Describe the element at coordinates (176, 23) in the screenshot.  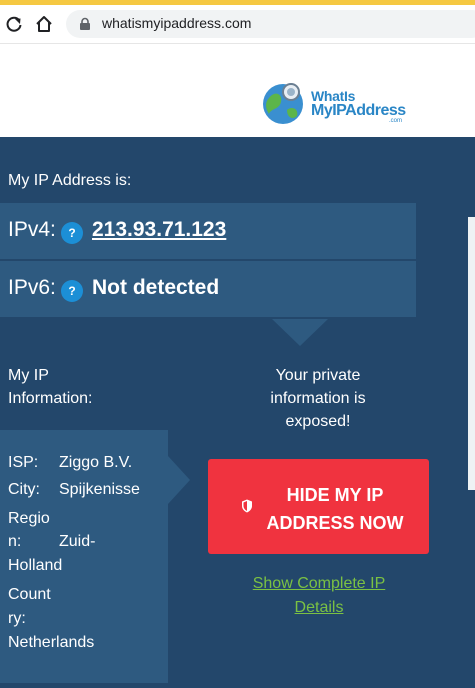
I see `url-text: whatismyipaddress.com` at that location.